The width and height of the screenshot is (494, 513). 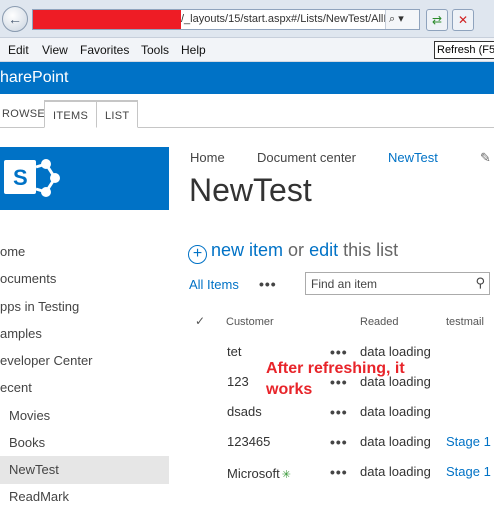 I want to click on cell-customer: tet, so click(x=234, y=351).